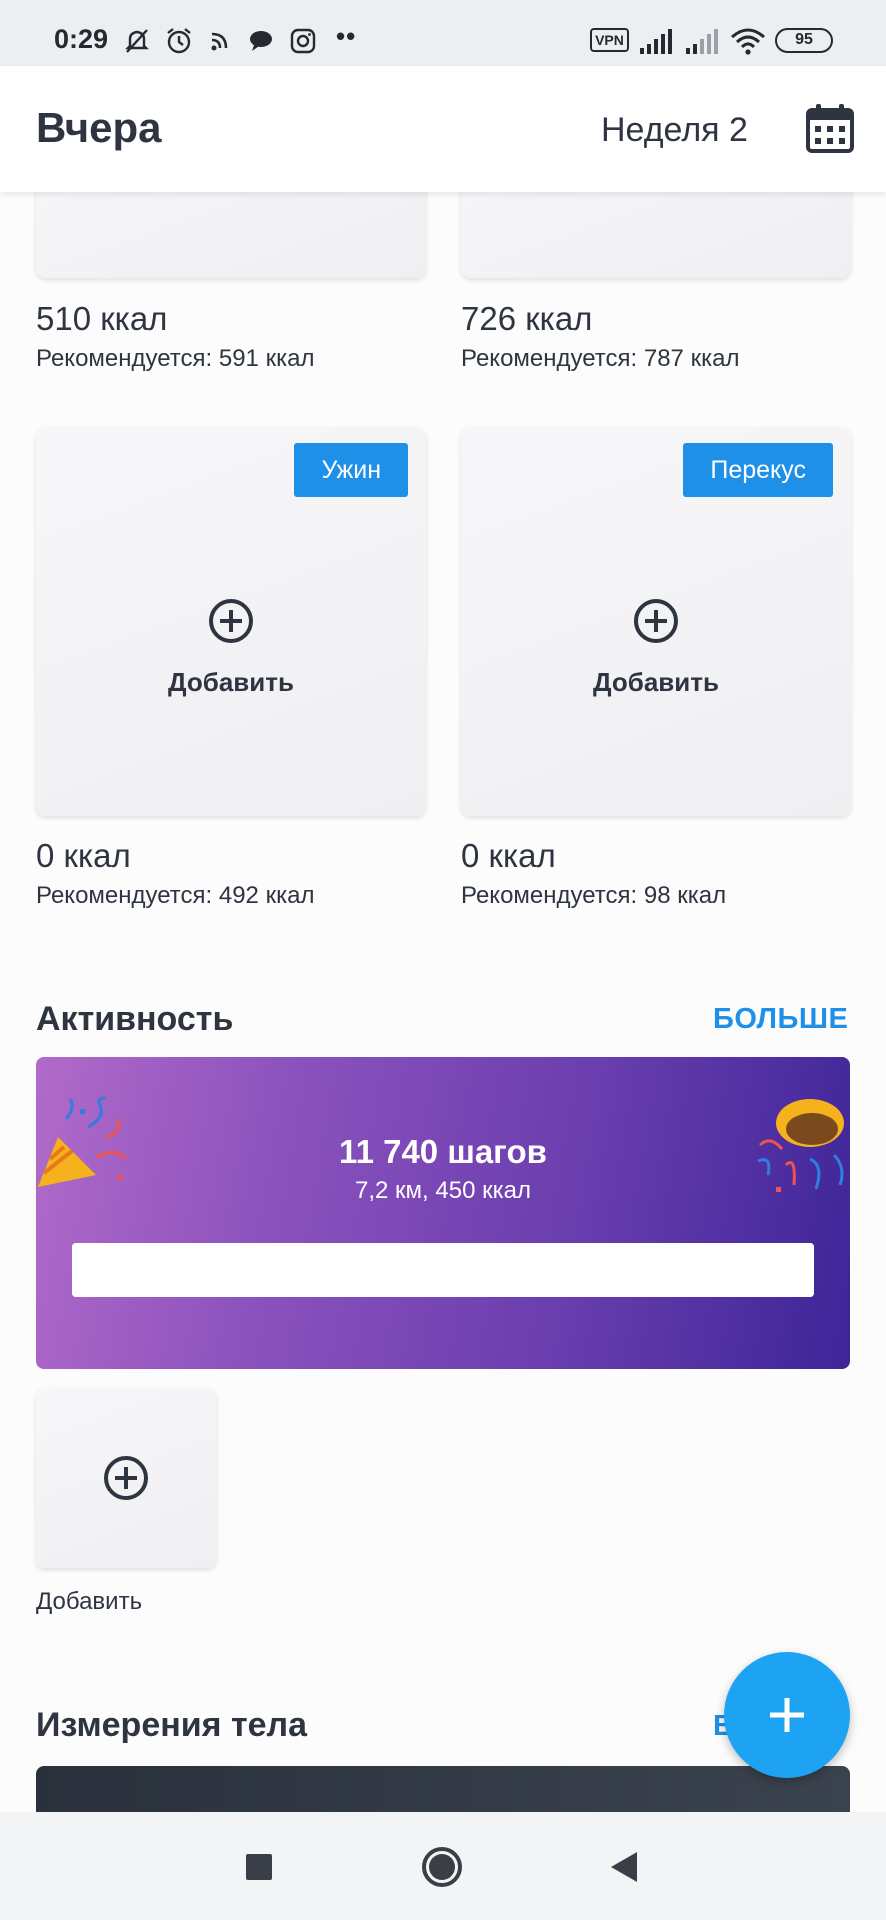 This screenshot has width=886, height=1920. I want to click on meal-card-snack: Перекус Добавить, so click(656, 621).